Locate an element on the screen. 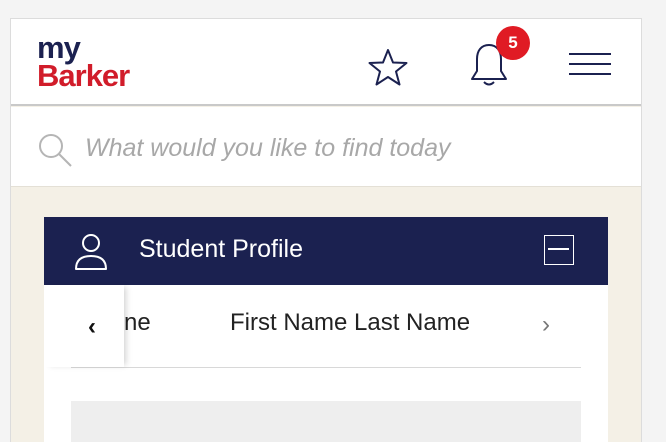 This screenshot has height=442, width=666. collapse-button is located at coordinates (559, 250).